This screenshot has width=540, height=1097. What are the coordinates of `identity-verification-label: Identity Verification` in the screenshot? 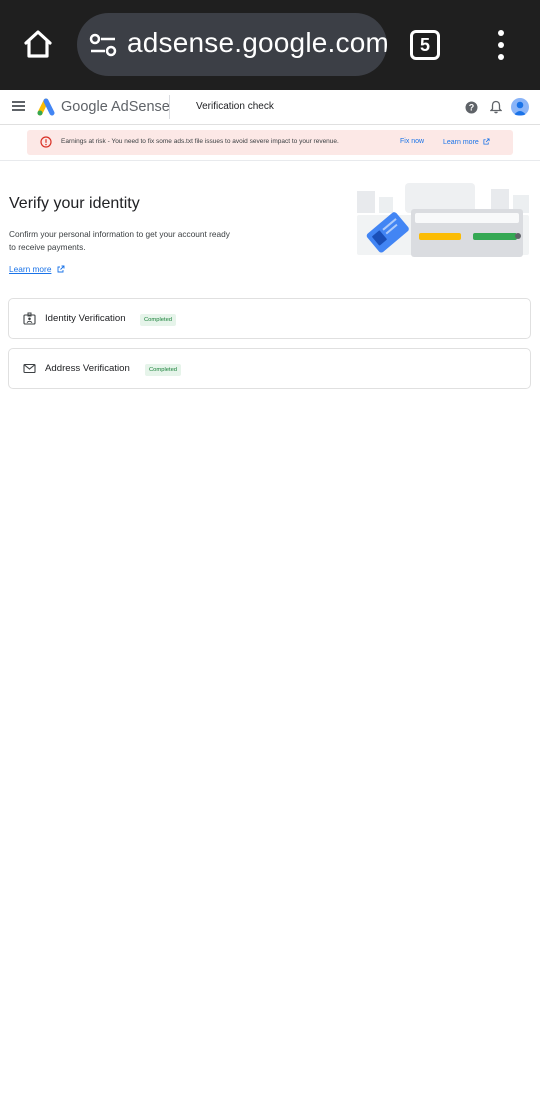 It's located at (85, 318).